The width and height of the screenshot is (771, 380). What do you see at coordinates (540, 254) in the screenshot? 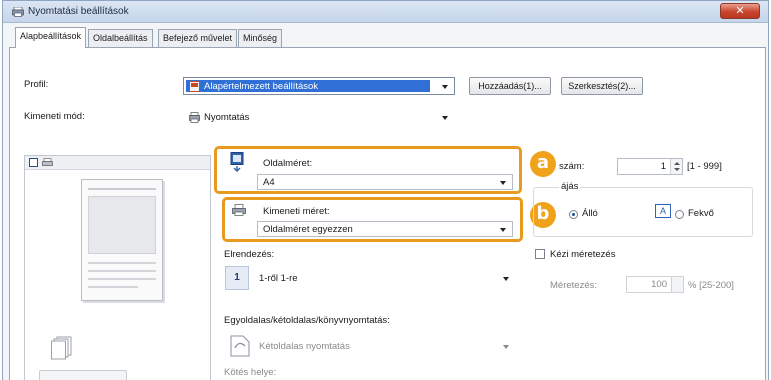
I see `manual-scaling-checkbox` at bounding box center [540, 254].